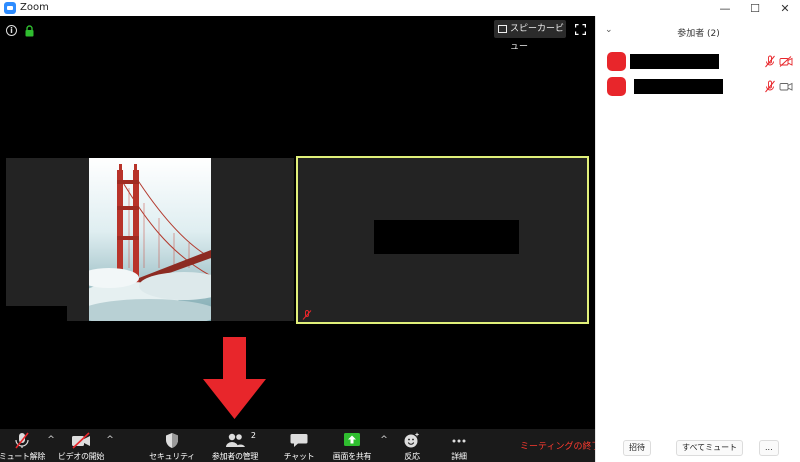 The height and width of the screenshot is (462, 800). I want to click on participants-panel-title: 参加者 (2), so click(698, 34).